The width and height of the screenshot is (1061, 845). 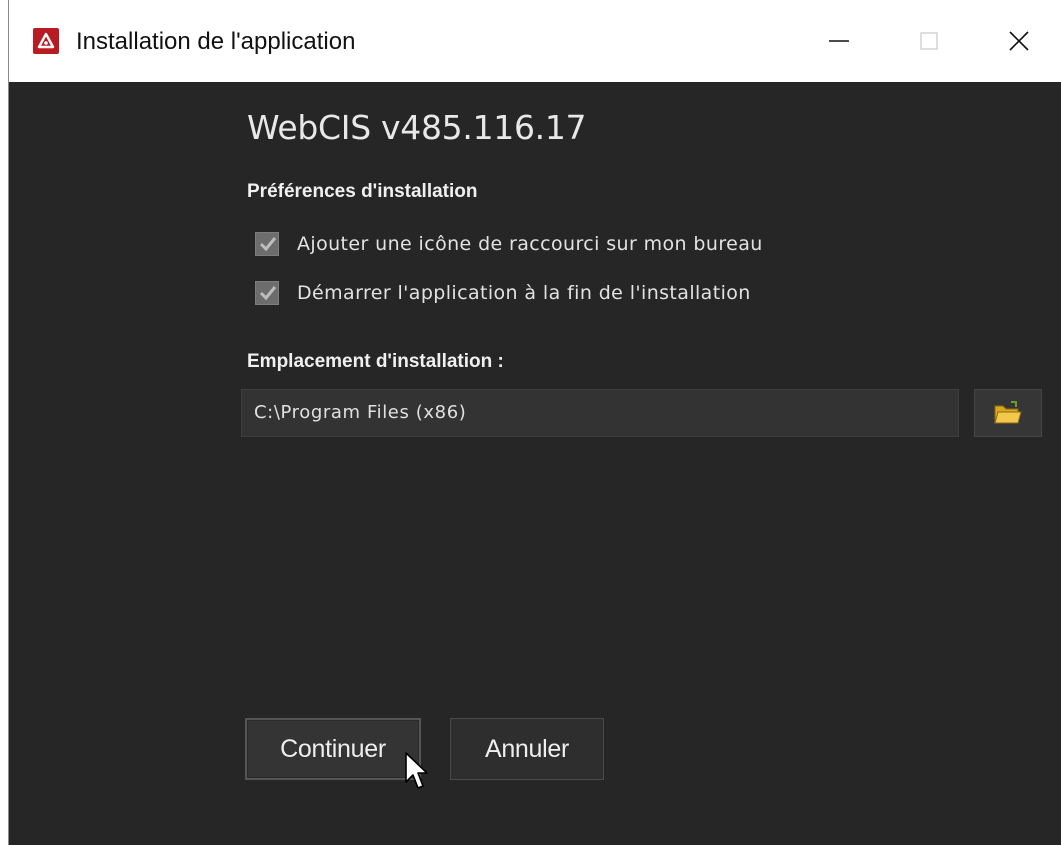 I want to click on browse-folder-button, so click(x=1008, y=413).